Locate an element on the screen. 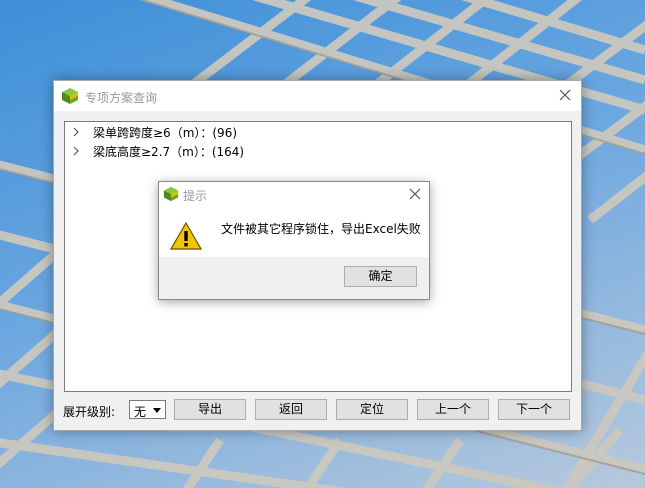  dialog-message: 文件被其它程序锁住，导出Excel失败 is located at coordinates (321, 229).